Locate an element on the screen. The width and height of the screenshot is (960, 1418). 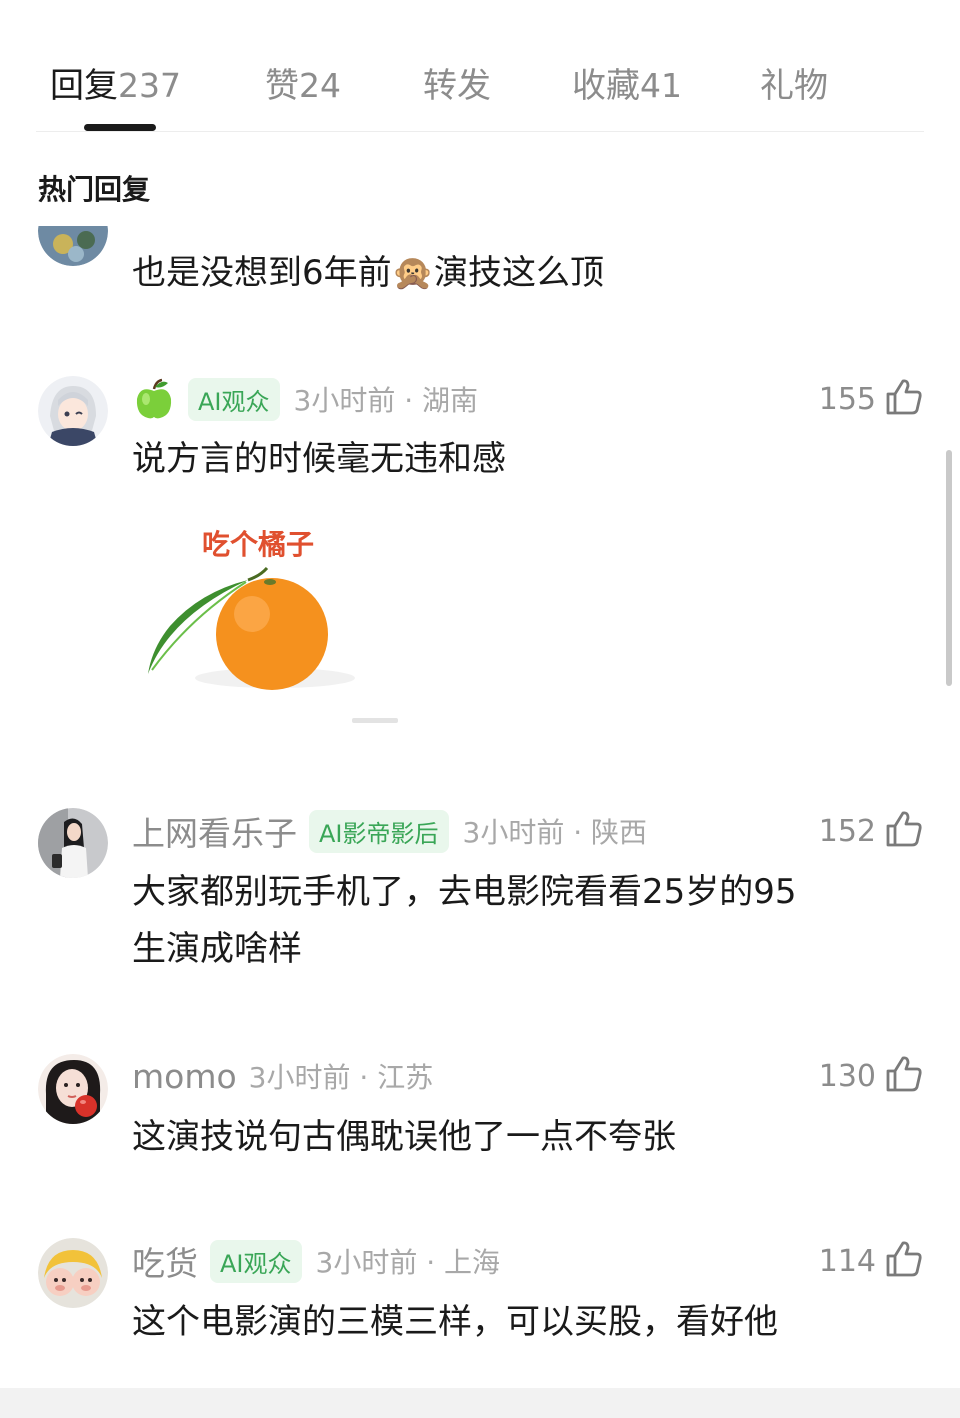
tab-reposts-label: 转发 is located at coordinates (457, 86).